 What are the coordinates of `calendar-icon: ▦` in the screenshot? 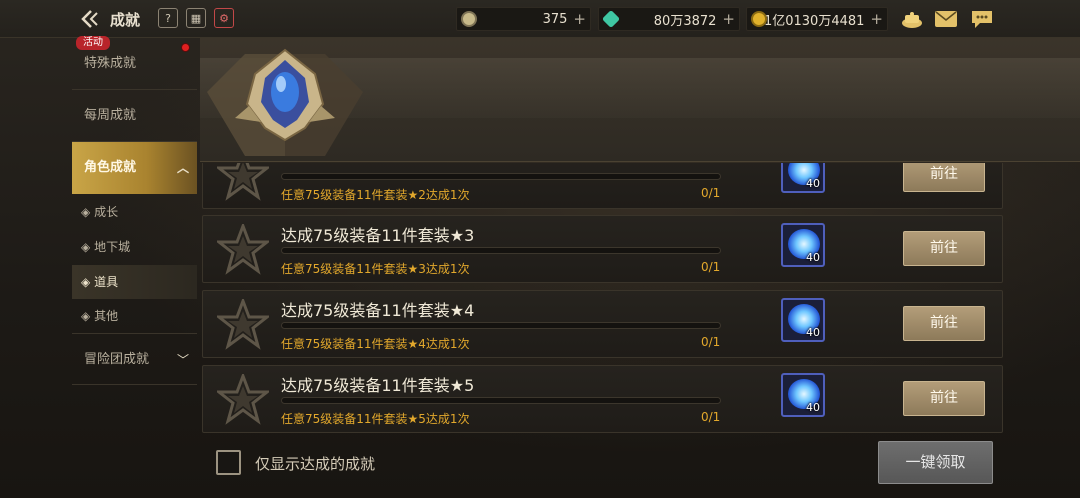 It's located at (196, 18).